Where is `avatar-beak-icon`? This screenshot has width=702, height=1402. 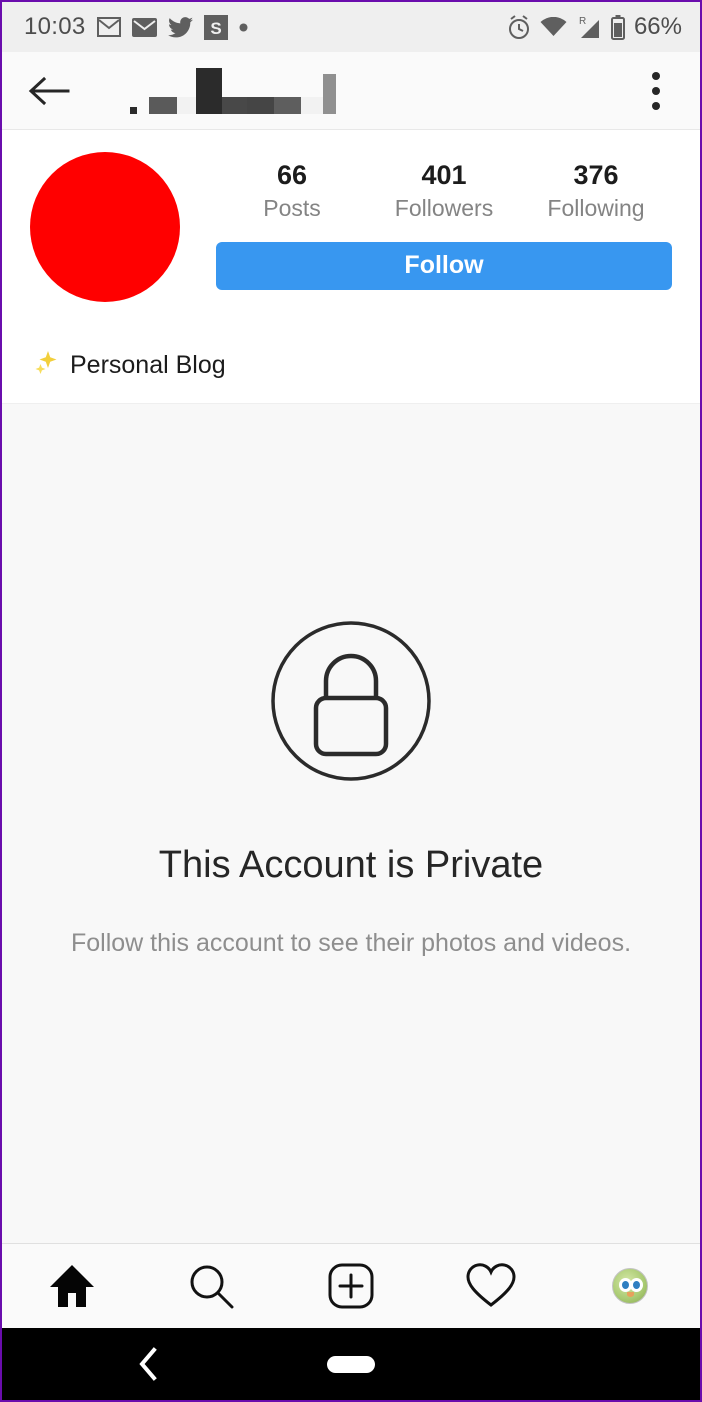
avatar-beak-icon is located at coordinates (631, 1294).